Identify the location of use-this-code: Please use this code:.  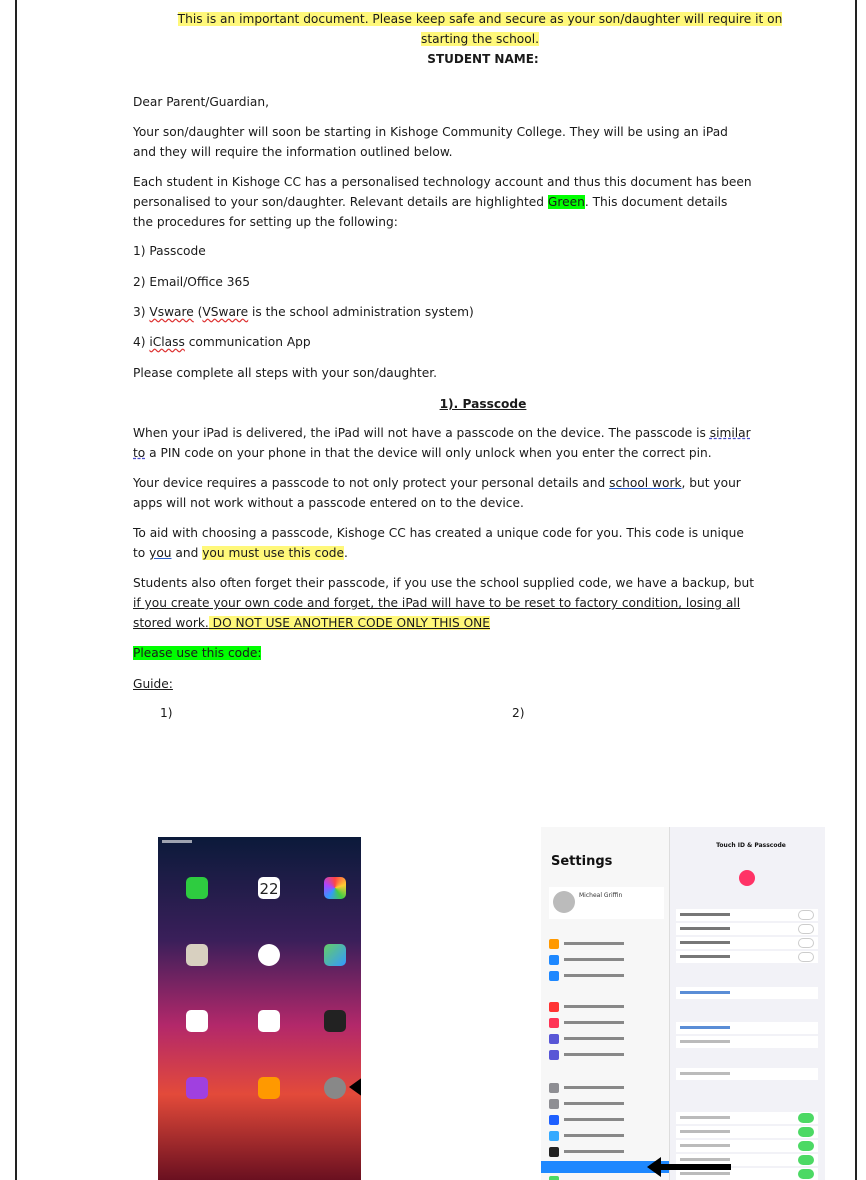
(483, 653).